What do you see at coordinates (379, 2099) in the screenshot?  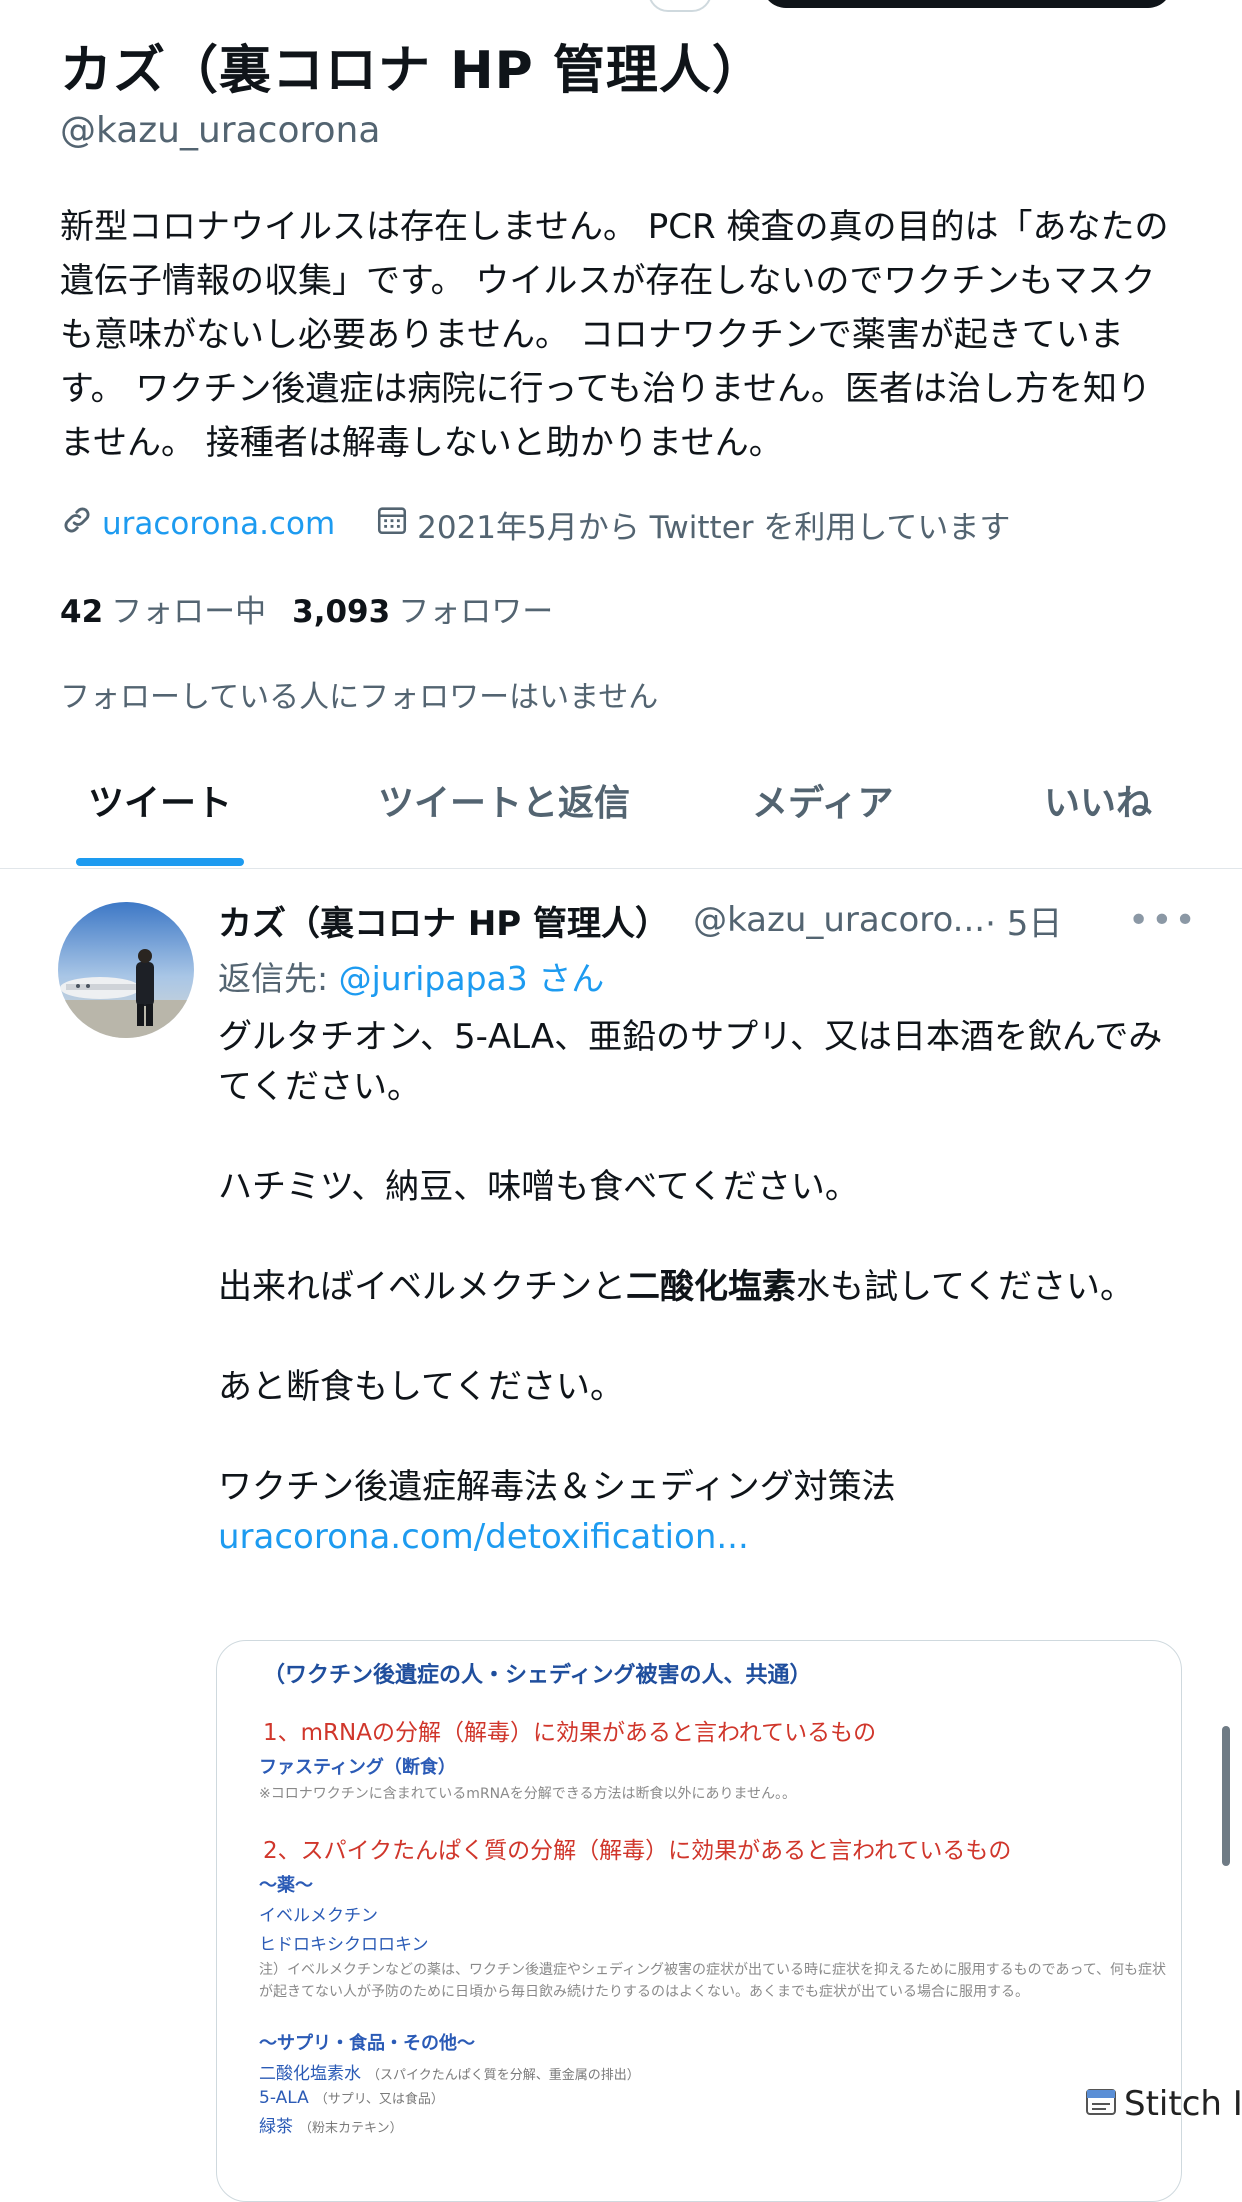 I see `card-item-note: （サプリ、又は食品）` at bounding box center [379, 2099].